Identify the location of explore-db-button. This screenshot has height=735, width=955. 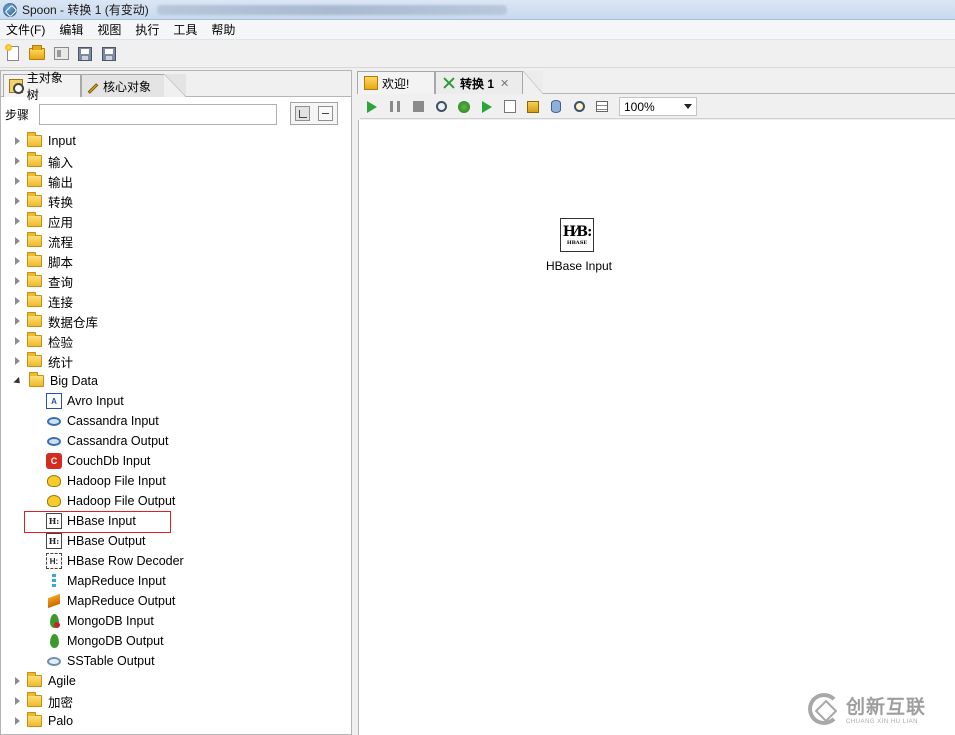
(579, 107).